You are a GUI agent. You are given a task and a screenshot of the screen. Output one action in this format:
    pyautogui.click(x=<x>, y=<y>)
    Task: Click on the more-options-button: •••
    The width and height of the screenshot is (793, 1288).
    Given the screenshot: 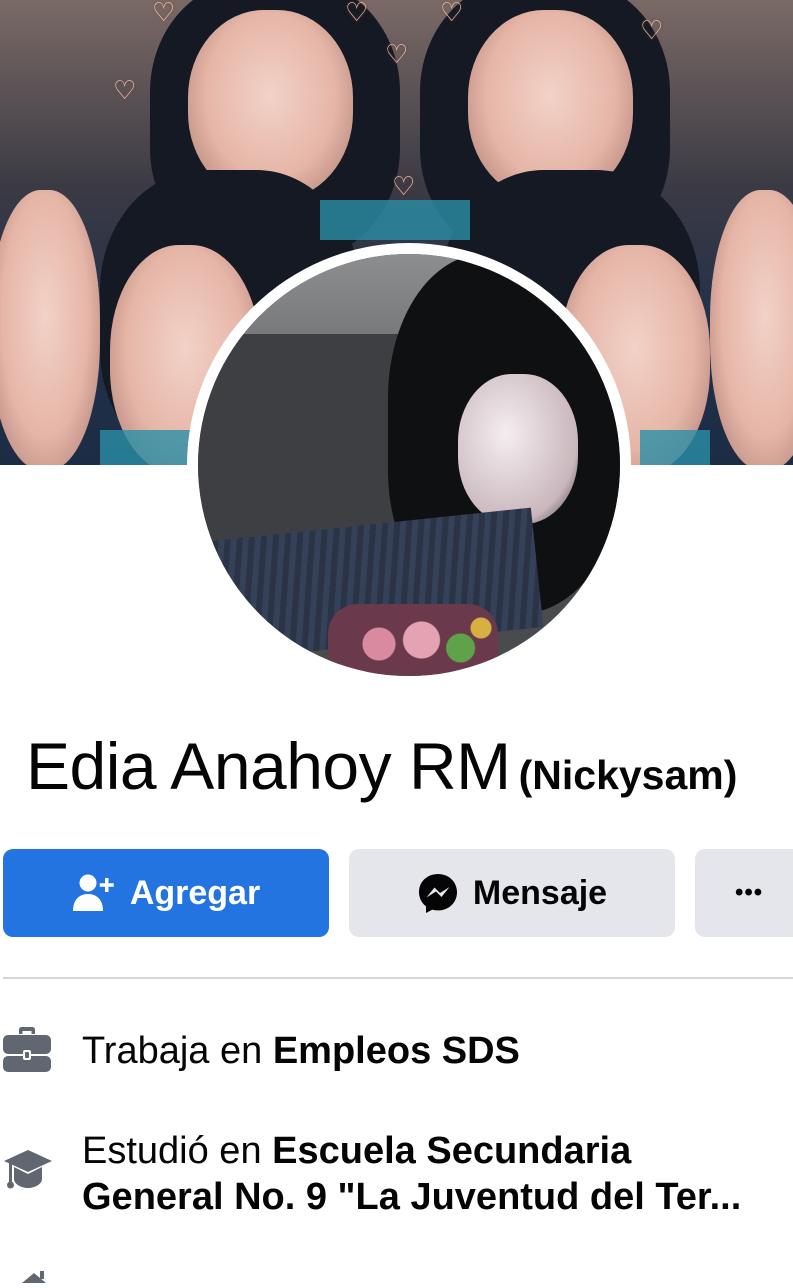 What is the action you would take?
    pyautogui.click(x=744, y=893)
    